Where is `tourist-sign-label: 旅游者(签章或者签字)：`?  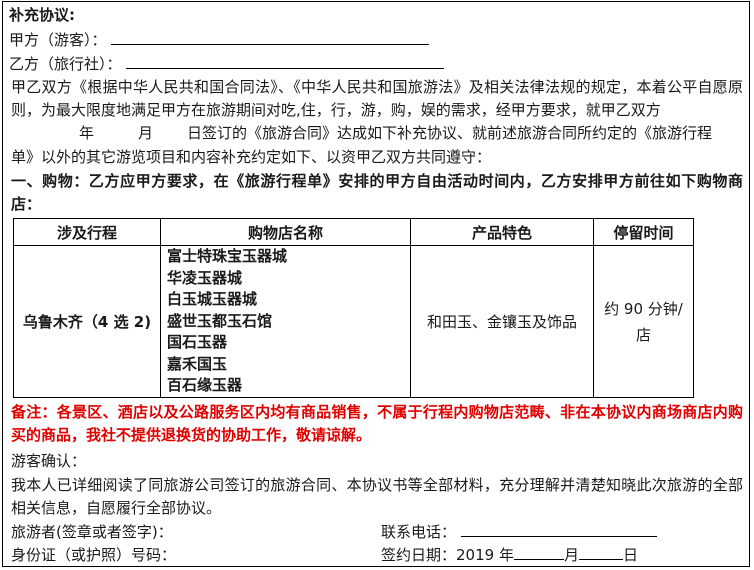
tourist-sign-label: 旅游者(签章或者签字)： is located at coordinates (92, 532).